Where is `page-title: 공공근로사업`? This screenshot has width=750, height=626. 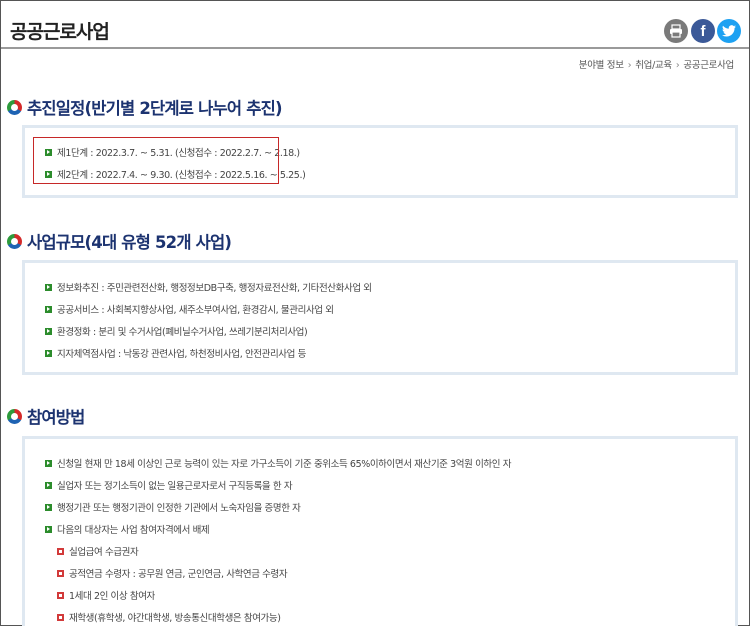
page-title: 공공근로사업 is located at coordinates (60, 32).